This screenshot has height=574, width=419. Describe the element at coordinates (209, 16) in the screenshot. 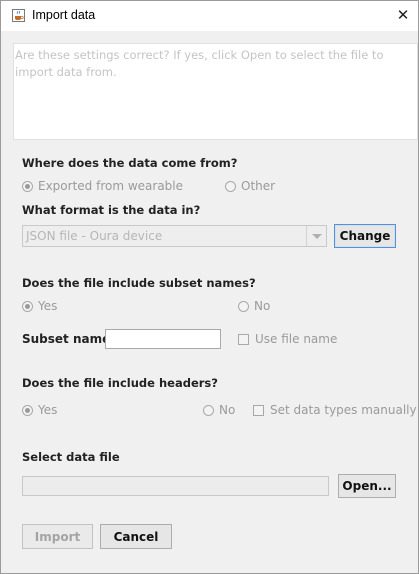

I see `title-bar: Import data ✕` at that location.